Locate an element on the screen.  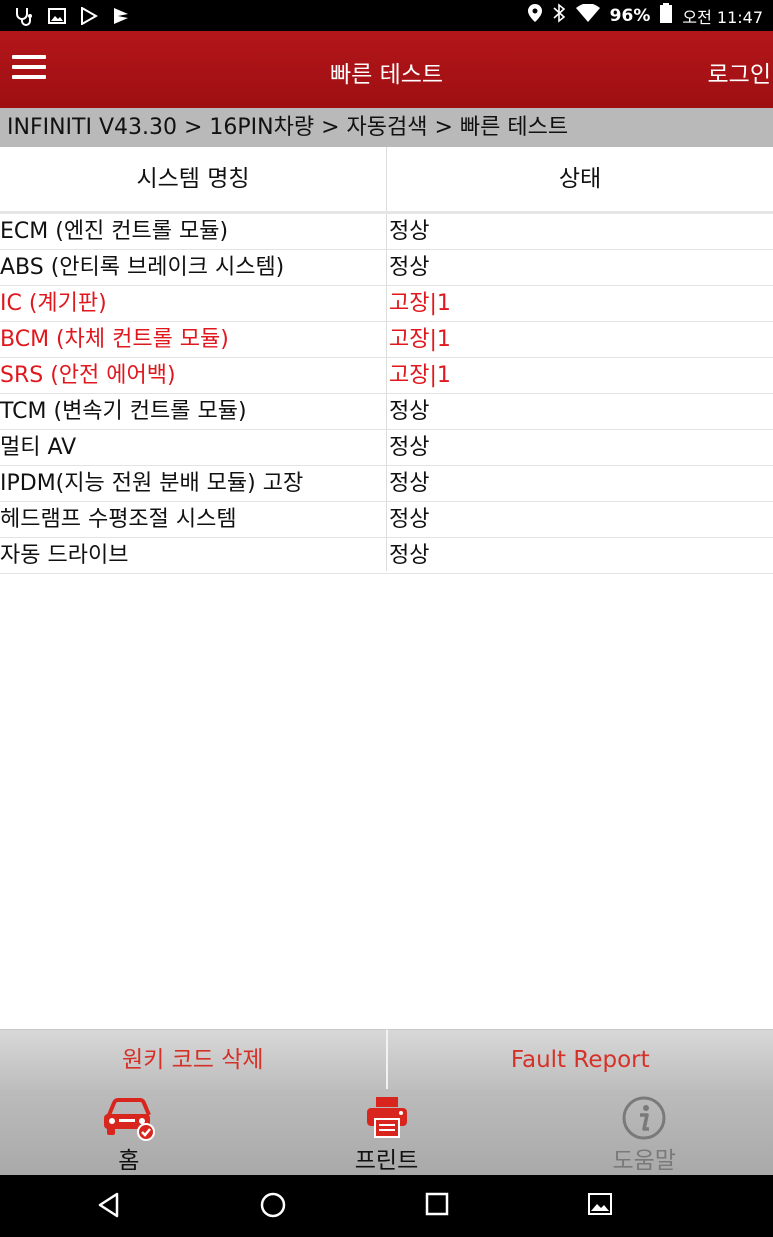
battery-percent: 96% is located at coordinates (630, 15).